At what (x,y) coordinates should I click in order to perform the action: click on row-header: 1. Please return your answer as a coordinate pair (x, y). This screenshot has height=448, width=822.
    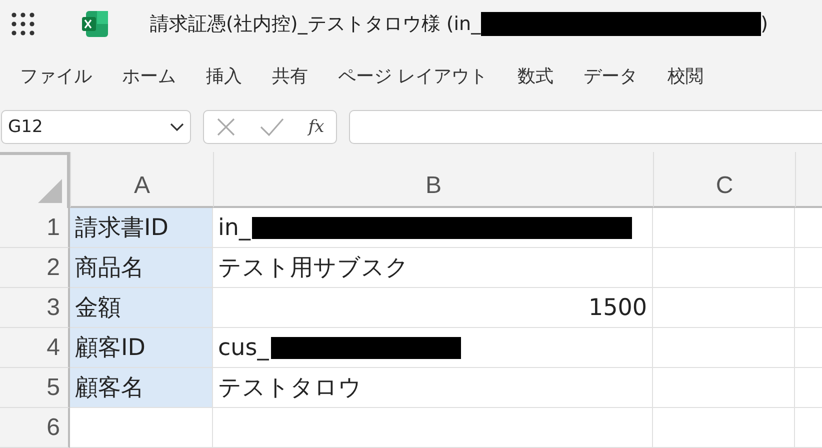
    Looking at the image, I should click on (35, 228).